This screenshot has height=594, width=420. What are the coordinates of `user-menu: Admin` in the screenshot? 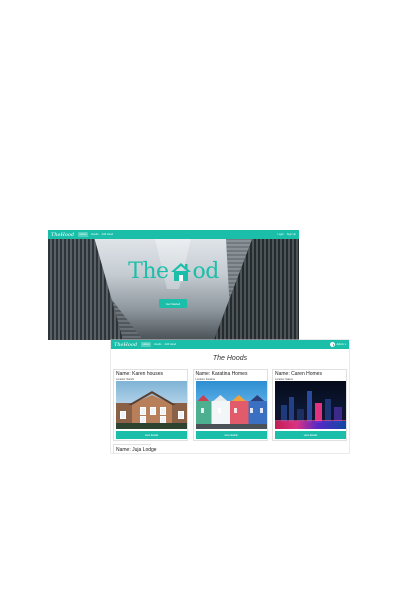 It's located at (339, 344).